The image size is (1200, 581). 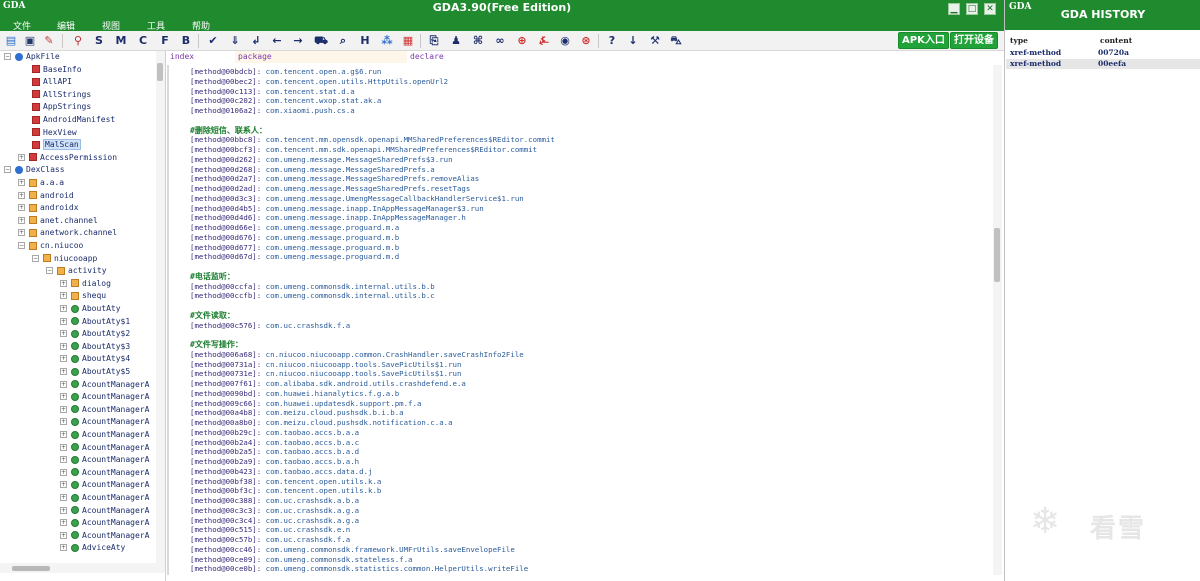 I want to click on method-address: [method@00a8b0]:, so click(x=225, y=422).